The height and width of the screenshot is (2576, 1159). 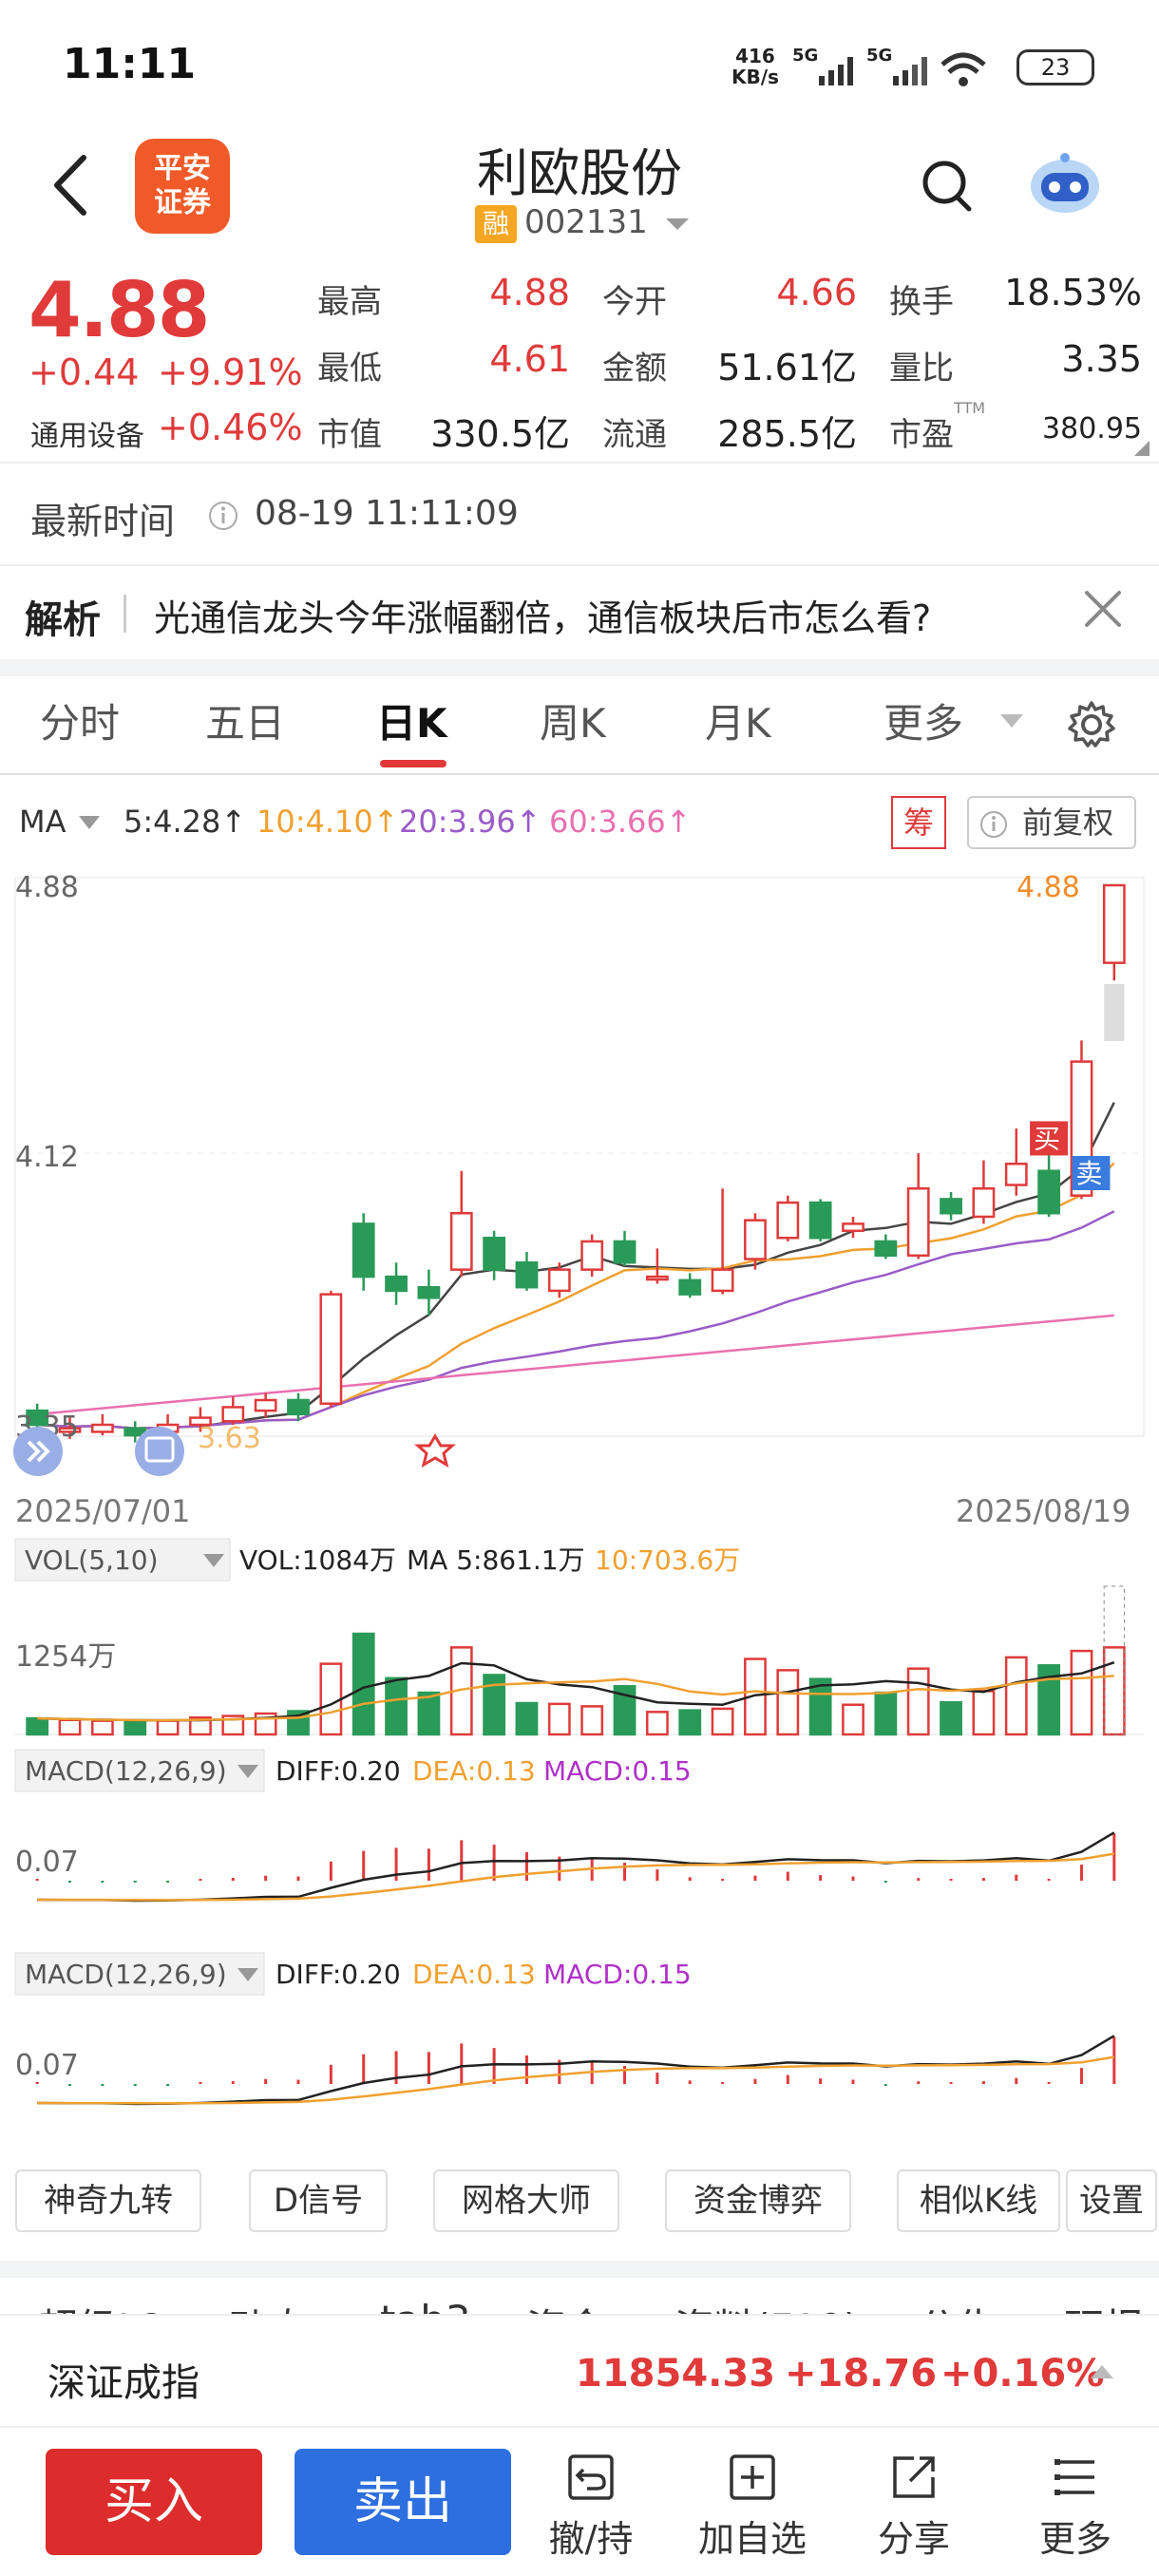 I want to click on chart-markers: 买卖, so click(x=562, y=1298).